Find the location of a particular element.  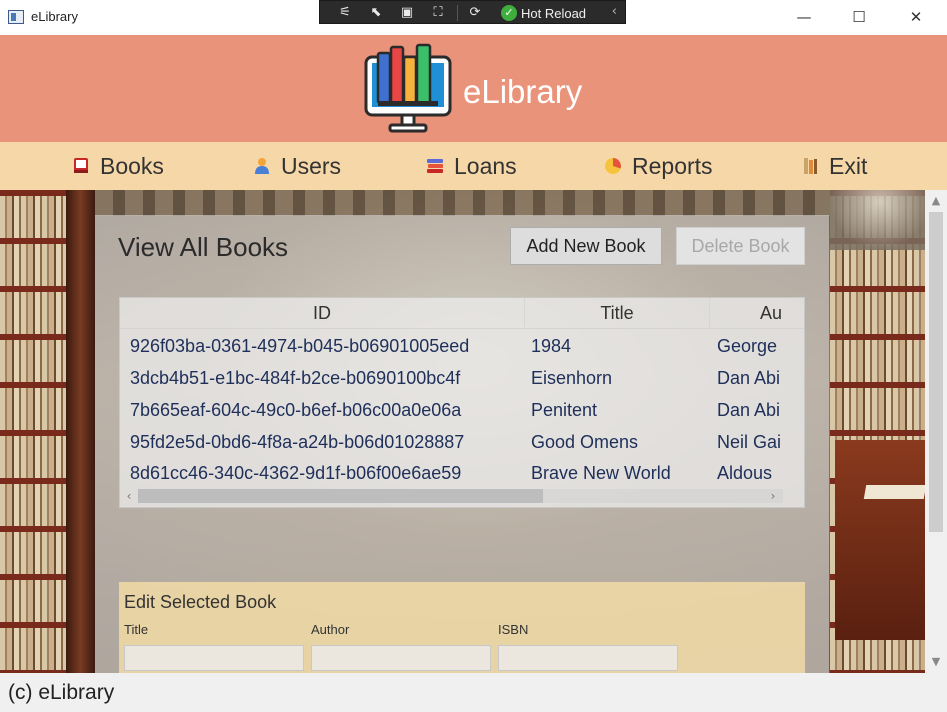

window-vertical-scrollbar: ▲ ▼ is located at coordinates (936, 431).